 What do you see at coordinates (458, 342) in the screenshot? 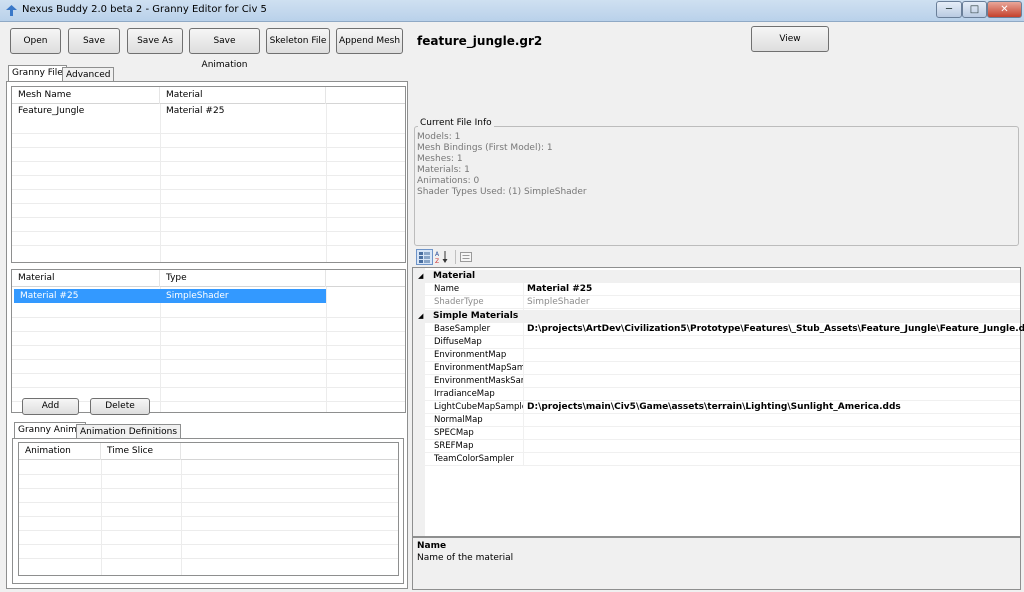
I see `property-name: DiffuseMap` at bounding box center [458, 342].